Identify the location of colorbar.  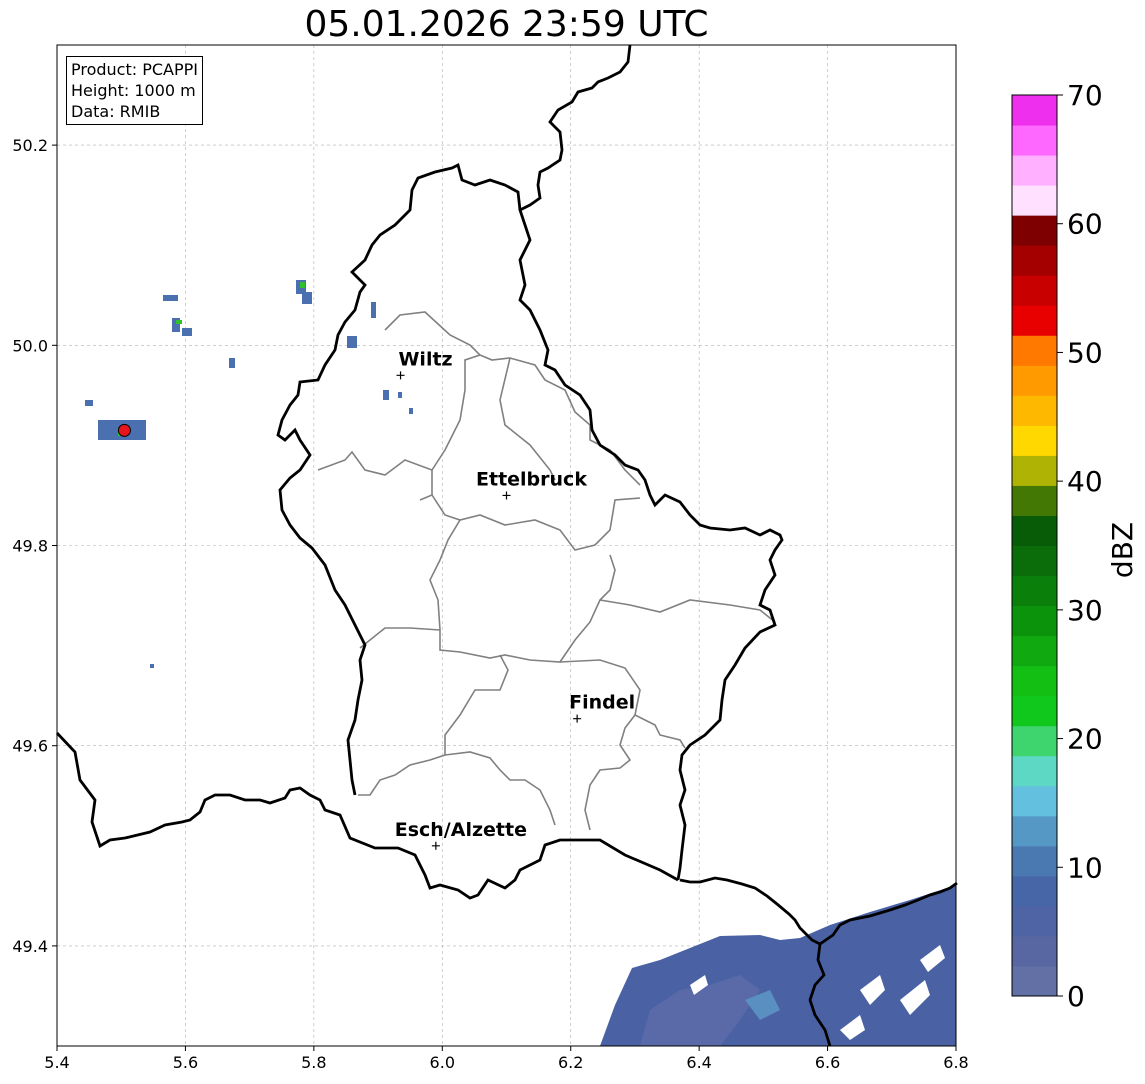
(1034, 545).